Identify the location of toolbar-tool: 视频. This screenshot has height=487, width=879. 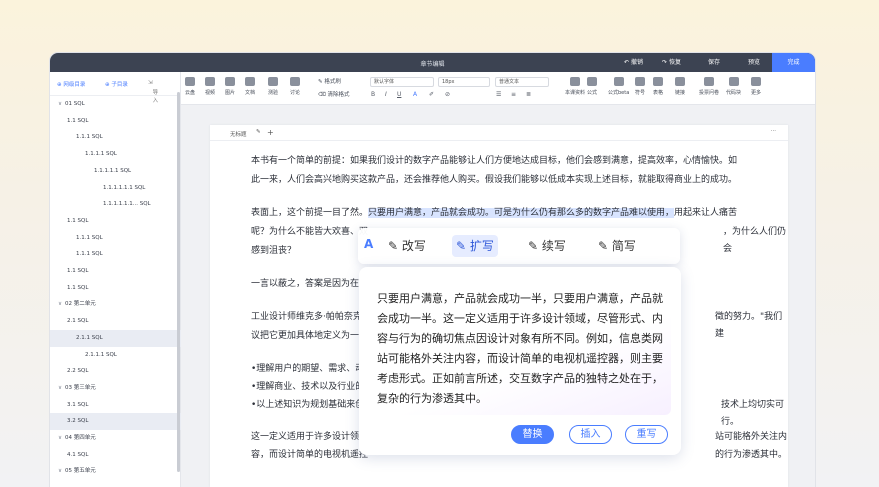
(210, 86).